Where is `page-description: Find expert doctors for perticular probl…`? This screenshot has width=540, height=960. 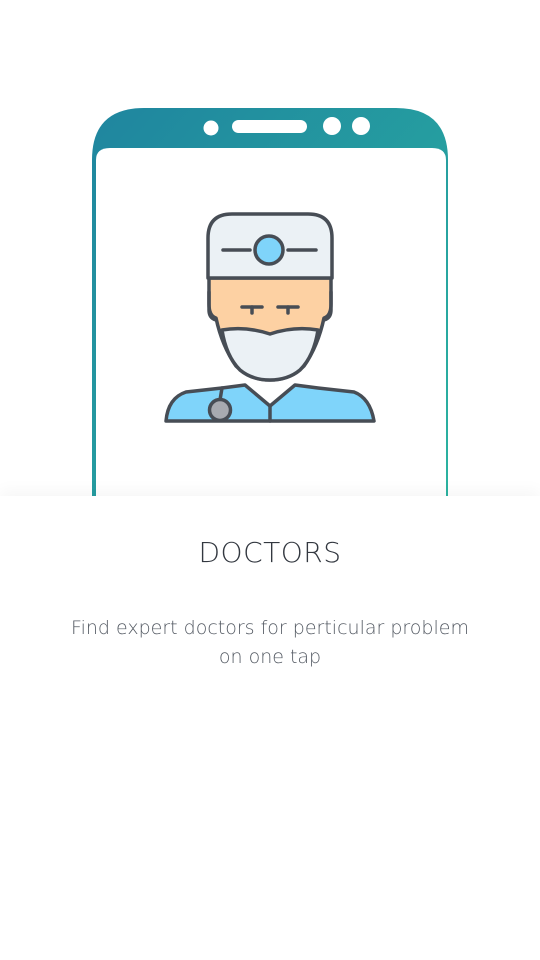
page-description: Find expert doctors for perticular probl… is located at coordinates (270, 642).